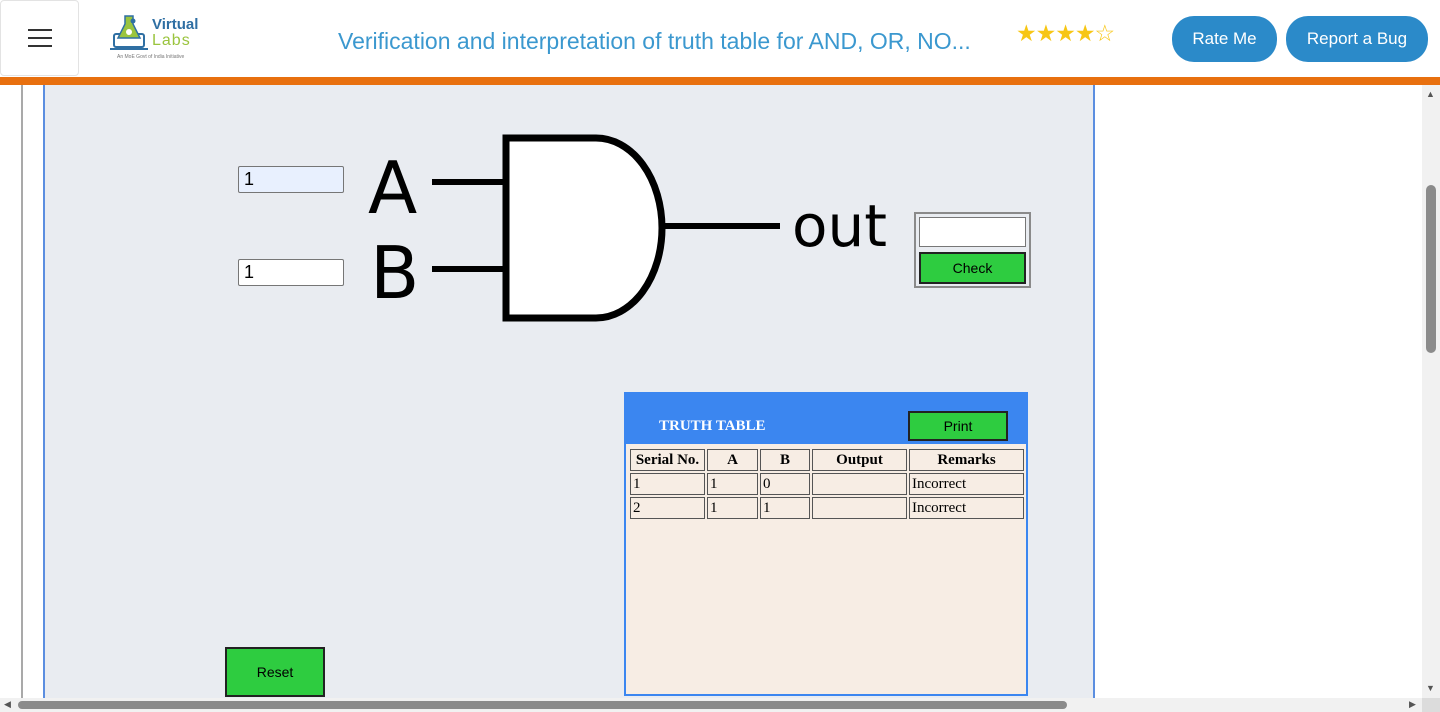 Image resolution: width=1440 pixels, height=712 pixels. Describe the element at coordinates (712, 426) in the screenshot. I see `truth-table-title: TRUTH TABLE` at that location.